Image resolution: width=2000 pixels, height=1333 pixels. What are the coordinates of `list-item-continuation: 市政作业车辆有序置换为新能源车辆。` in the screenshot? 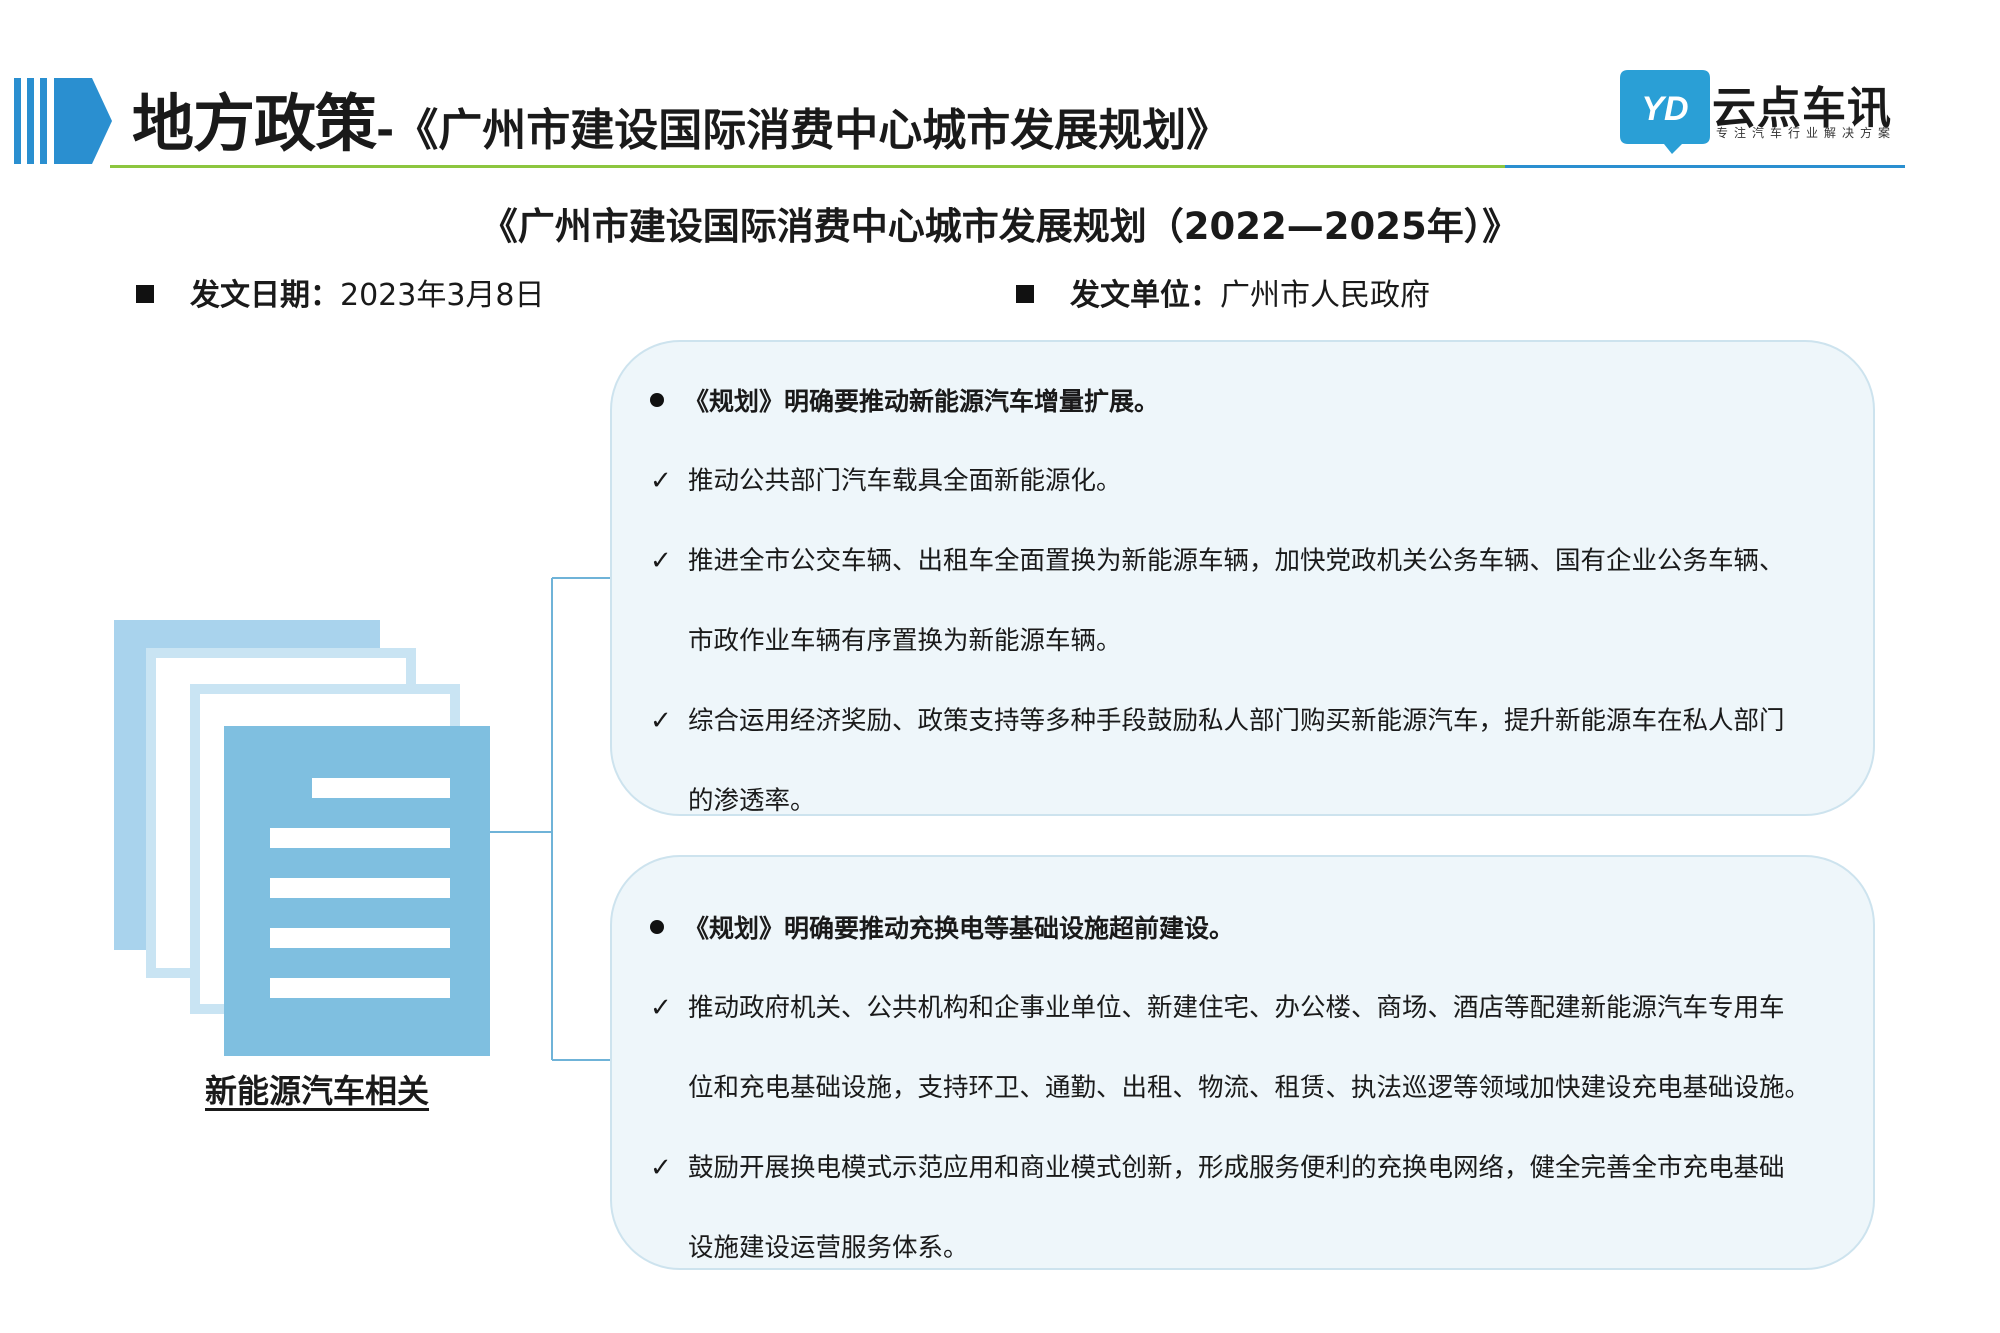 It's located at (905, 641).